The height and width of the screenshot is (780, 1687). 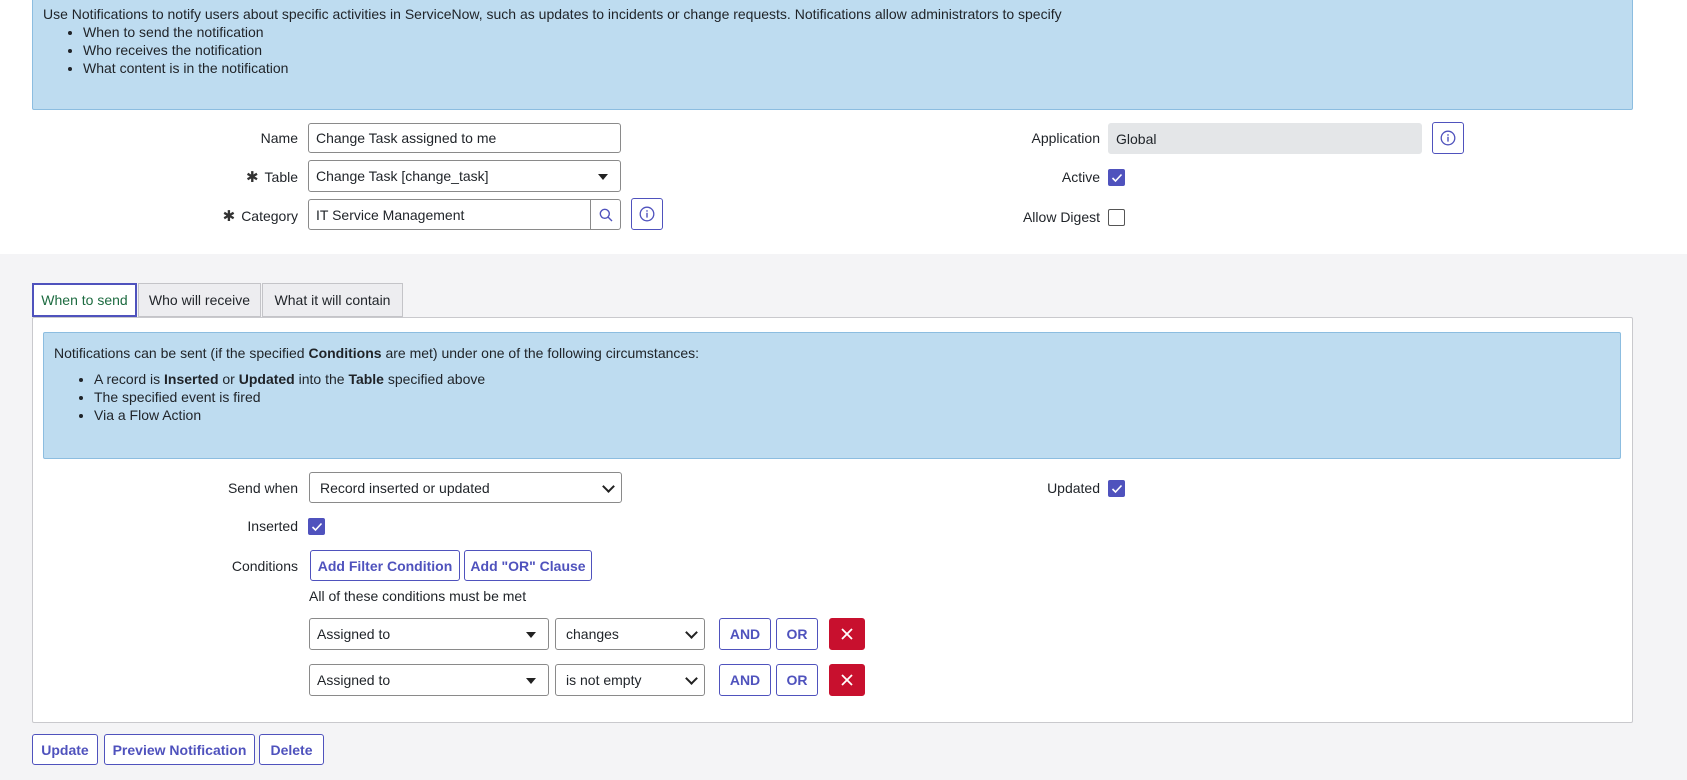 I want to click on table-label: ✱ Table, so click(x=249, y=177).